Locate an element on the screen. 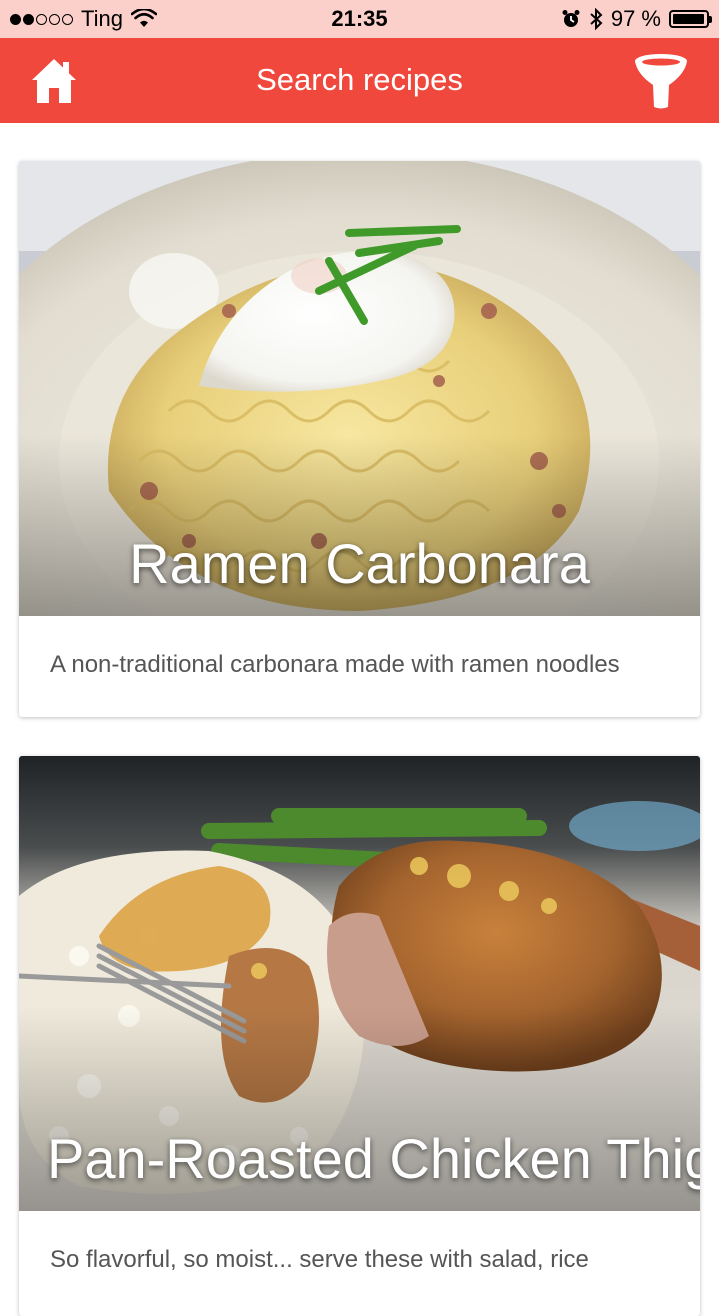  page-title: Search recipes is located at coordinates (359, 79).